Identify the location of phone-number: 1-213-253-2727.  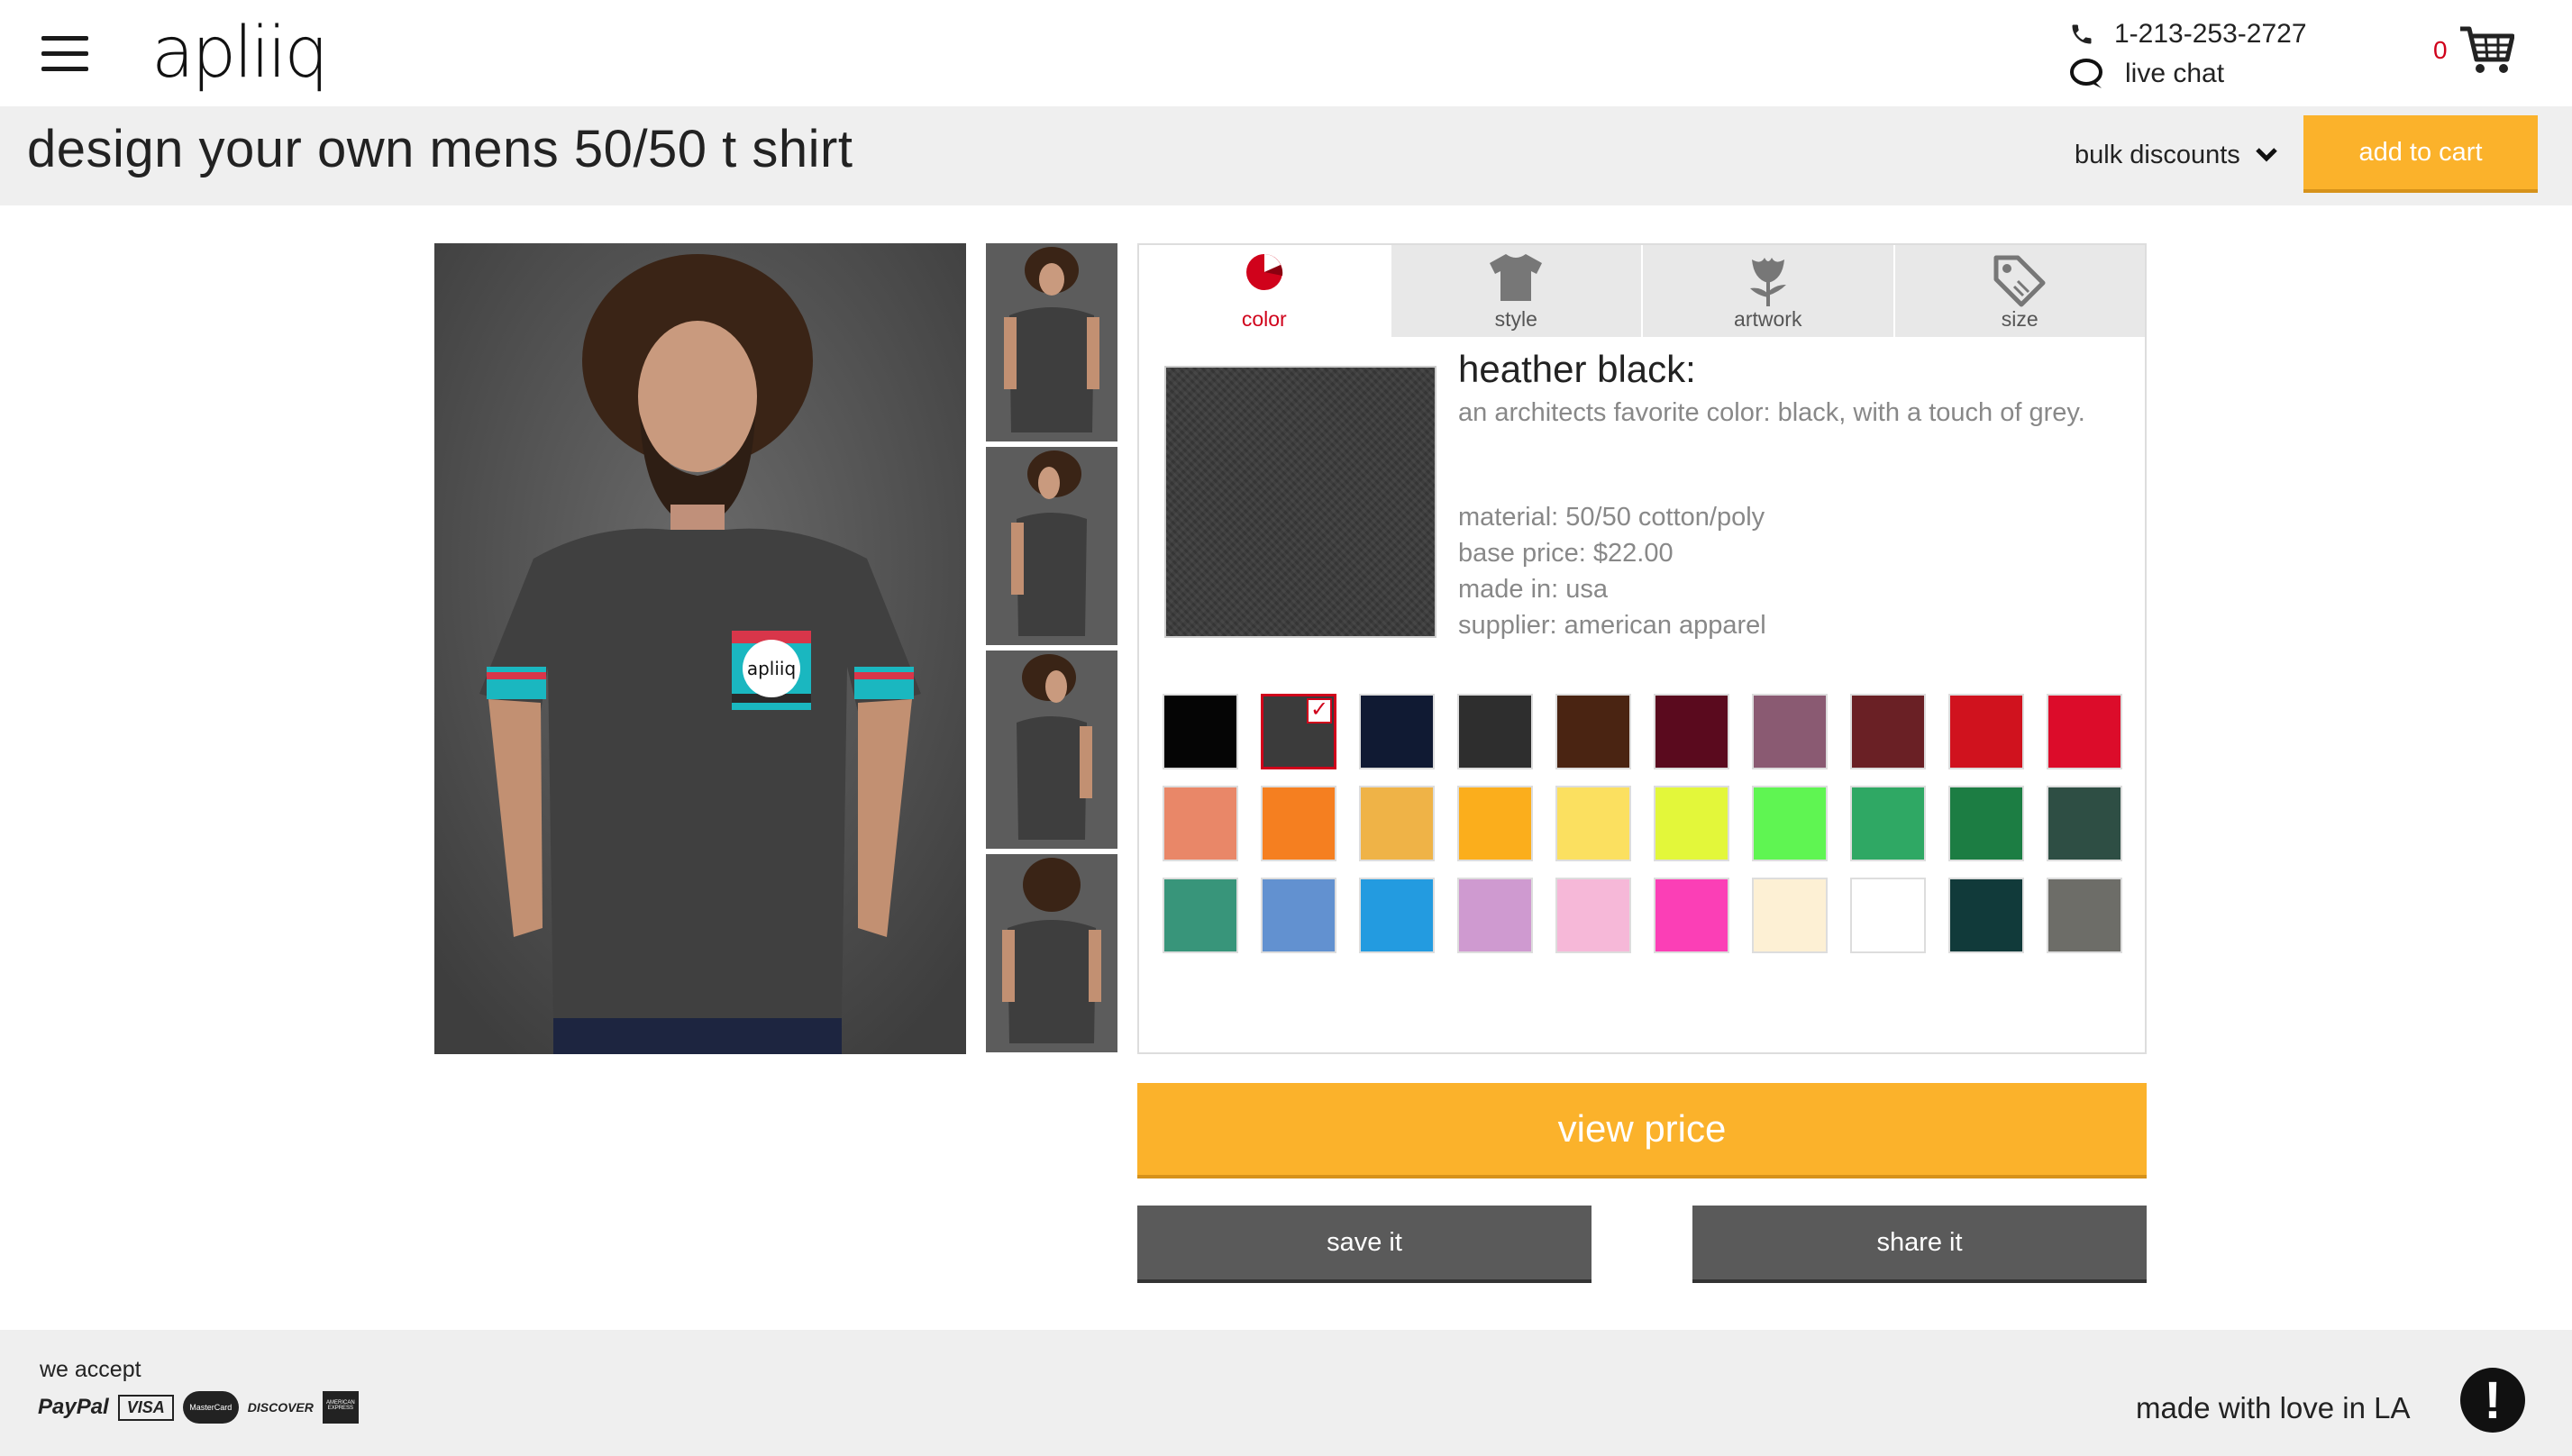
(2210, 34).